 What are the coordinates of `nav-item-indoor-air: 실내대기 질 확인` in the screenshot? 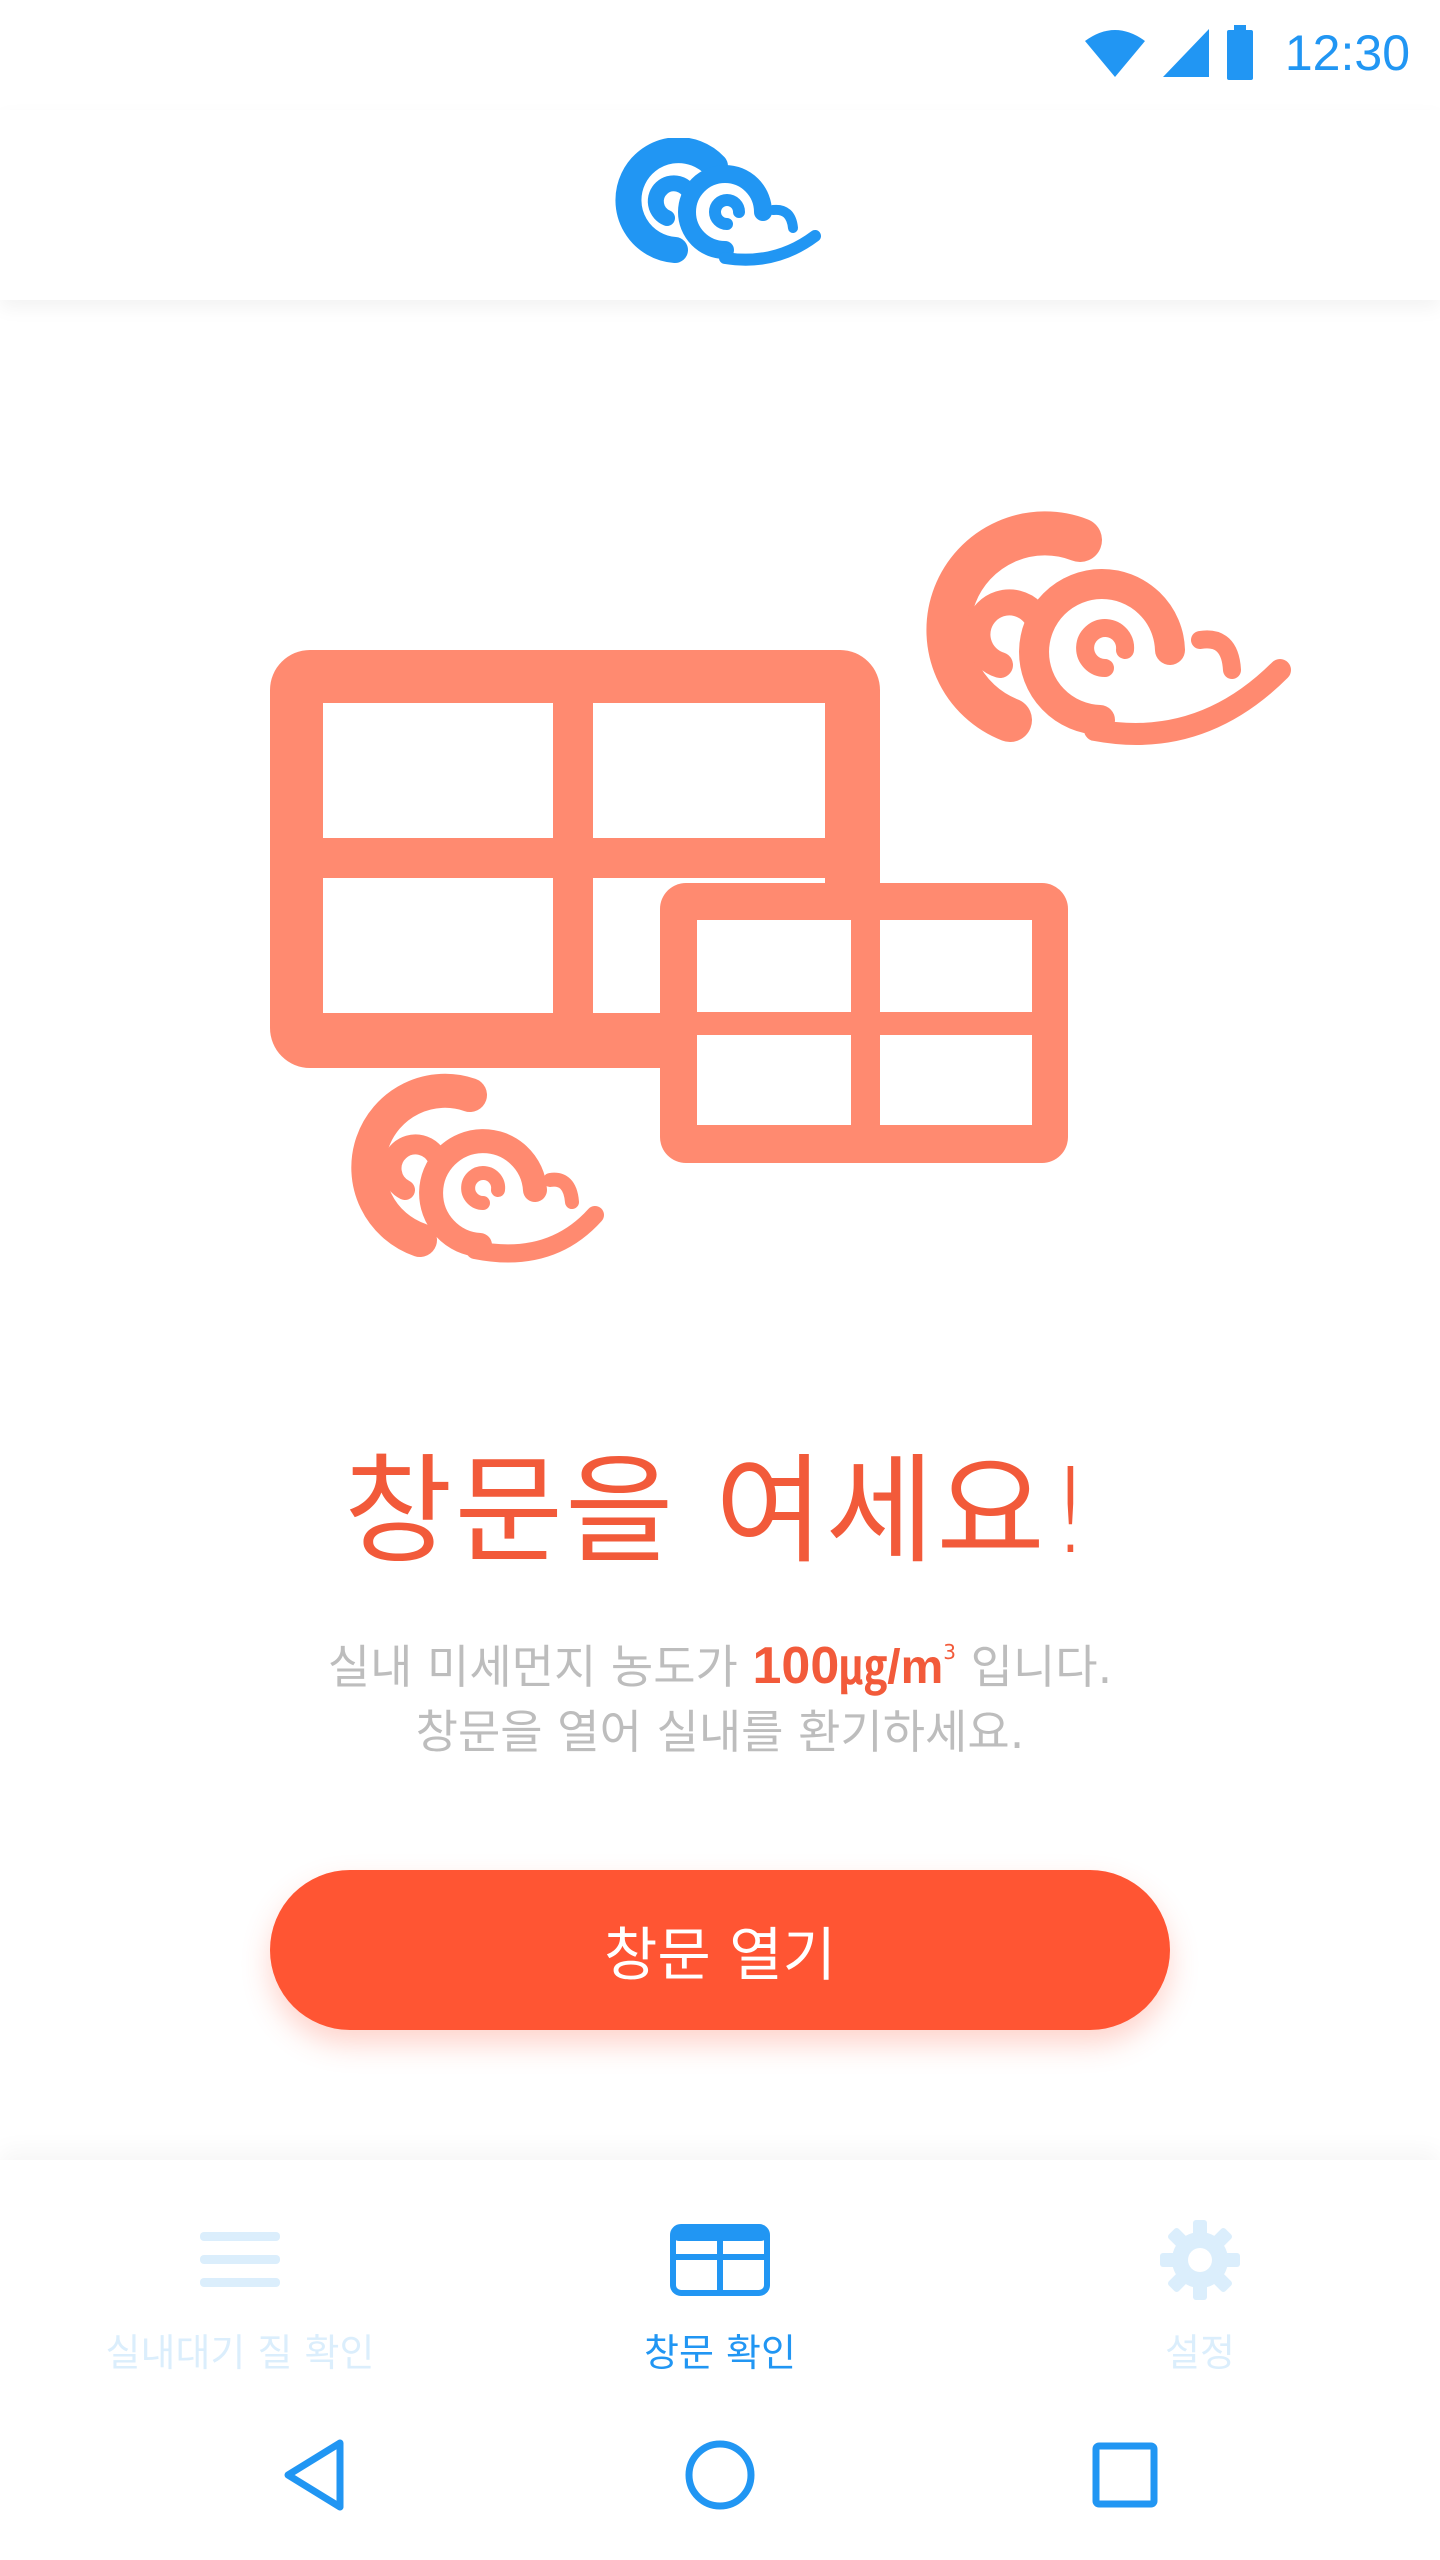 It's located at (240, 2275).